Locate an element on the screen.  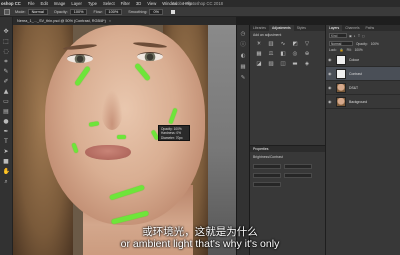
pen-tool-icon: ✒ is located at coordinates (6, 132).